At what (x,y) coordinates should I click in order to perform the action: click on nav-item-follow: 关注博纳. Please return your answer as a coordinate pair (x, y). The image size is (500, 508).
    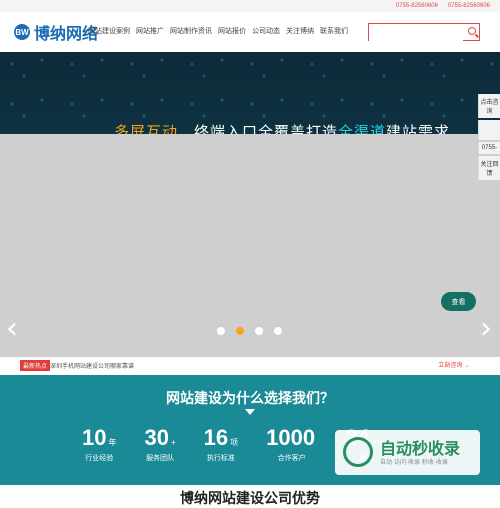
    Looking at the image, I should click on (300, 31).